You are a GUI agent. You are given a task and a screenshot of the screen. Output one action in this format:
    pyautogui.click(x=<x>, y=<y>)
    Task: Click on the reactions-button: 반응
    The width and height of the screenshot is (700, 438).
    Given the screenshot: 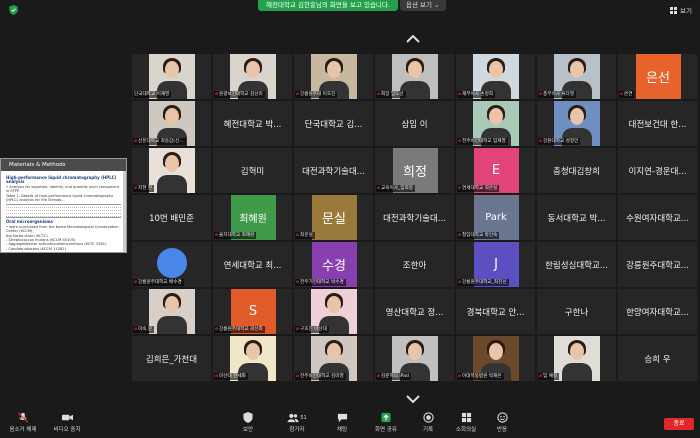 What is the action you would take?
    pyautogui.click(x=502, y=422)
    